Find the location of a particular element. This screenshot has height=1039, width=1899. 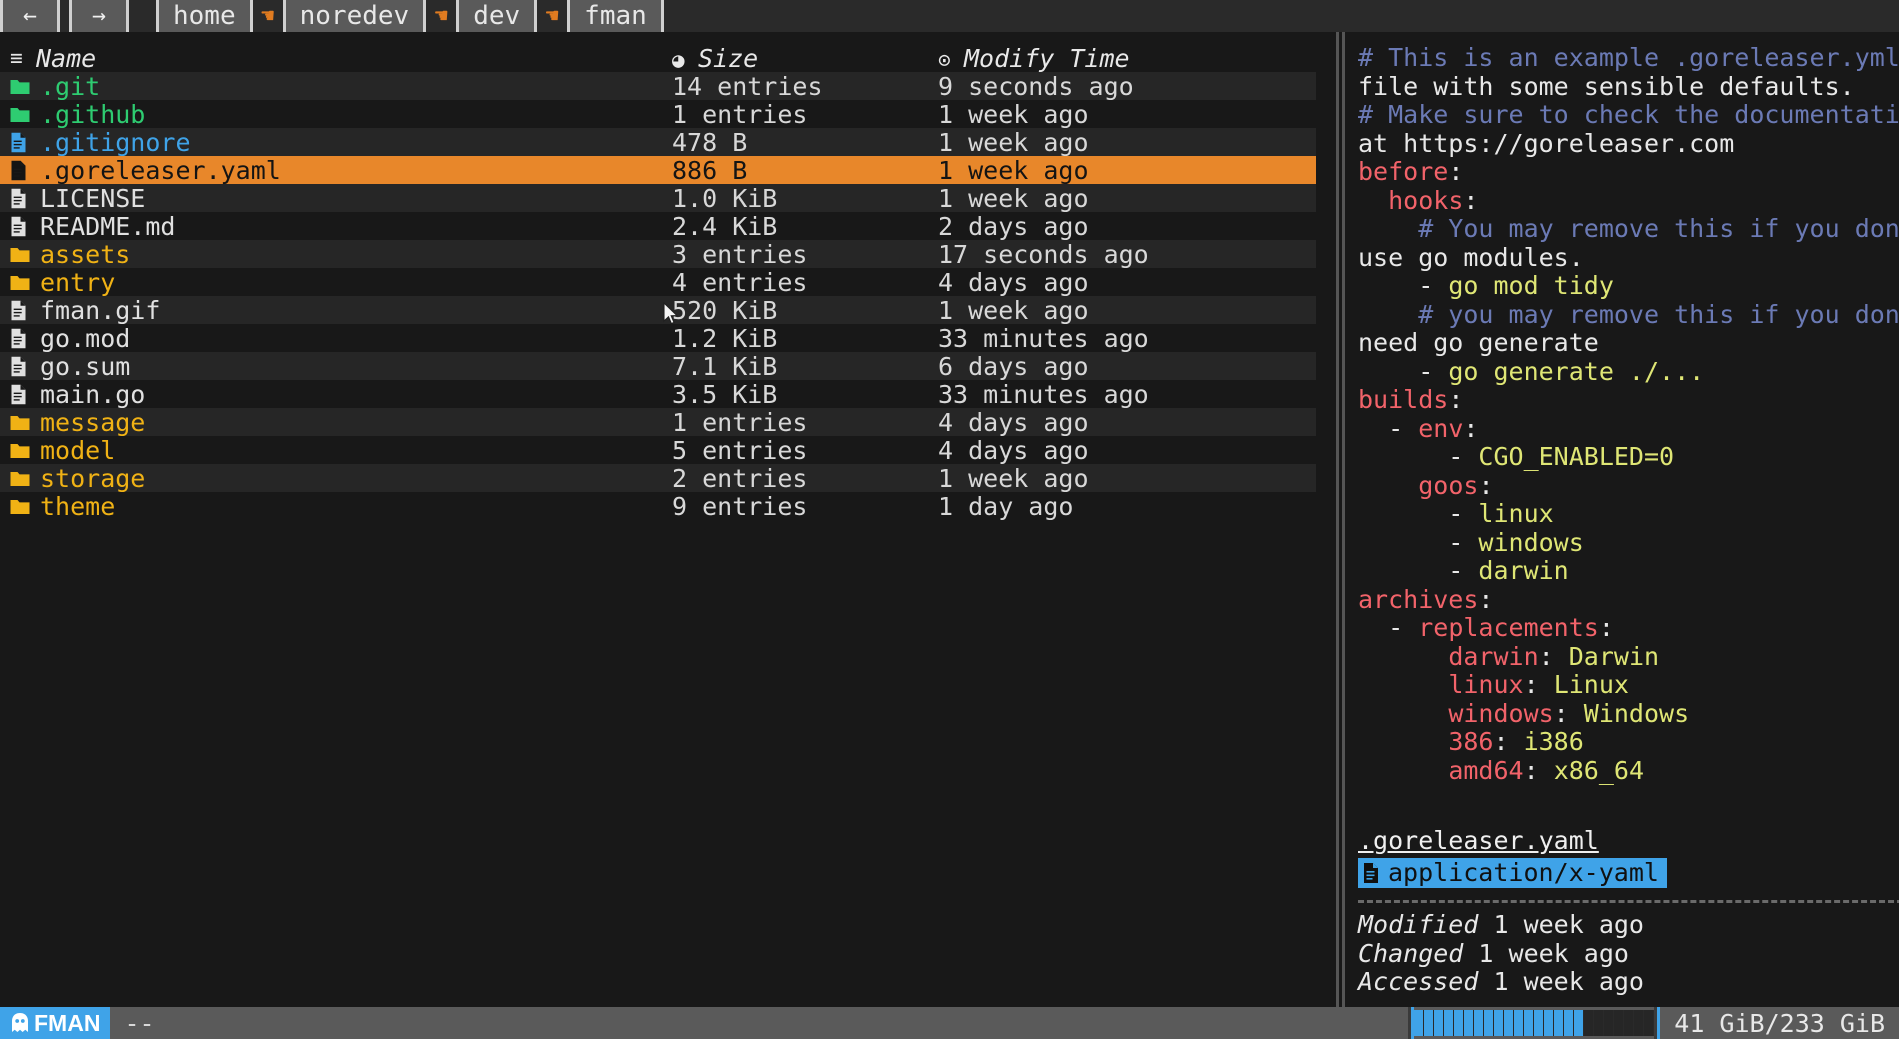

file-name-label: model is located at coordinates (78, 450).